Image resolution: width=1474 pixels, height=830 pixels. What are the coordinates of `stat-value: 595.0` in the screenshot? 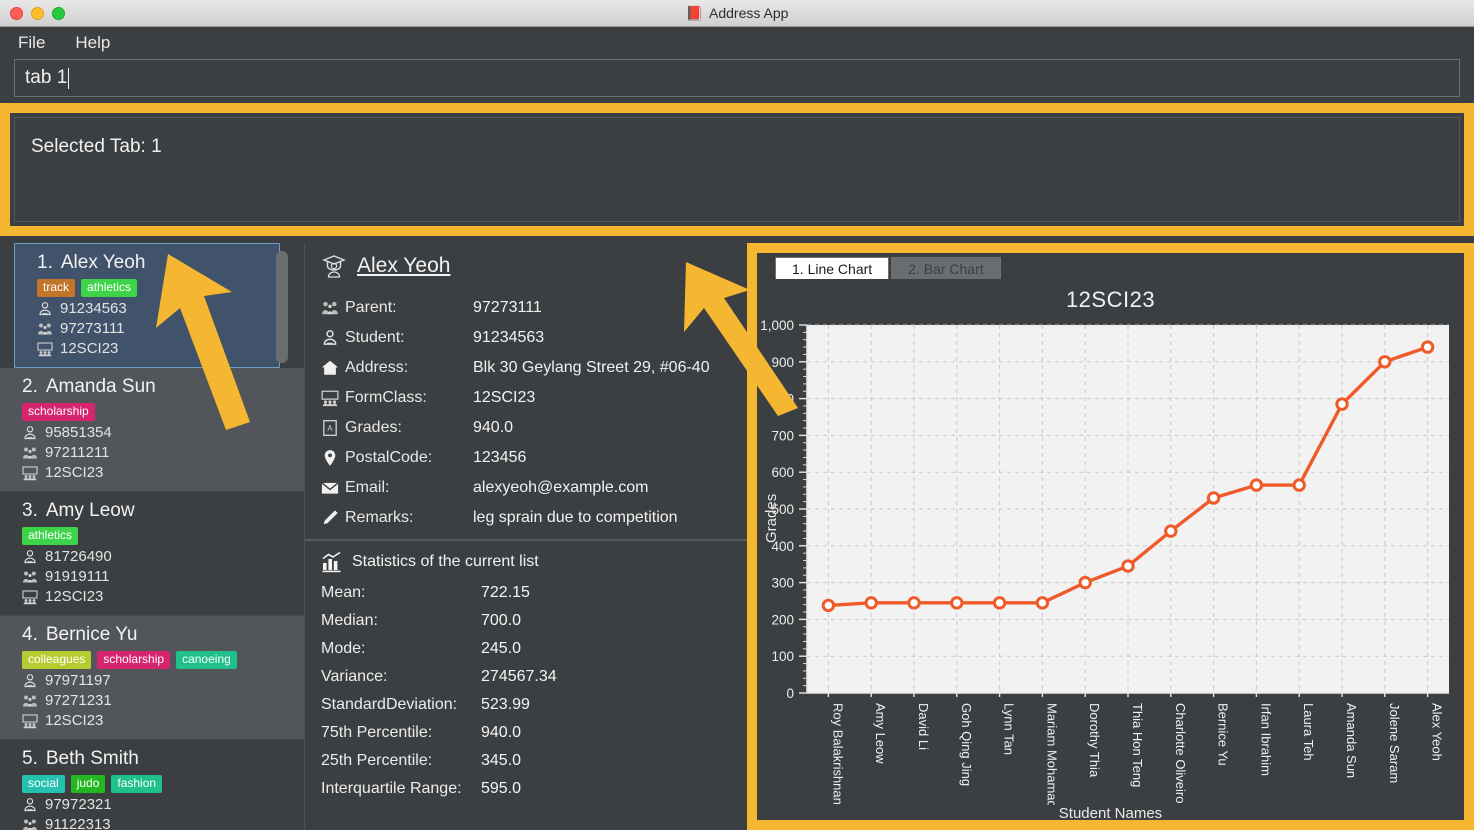 It's located at (501, 788).